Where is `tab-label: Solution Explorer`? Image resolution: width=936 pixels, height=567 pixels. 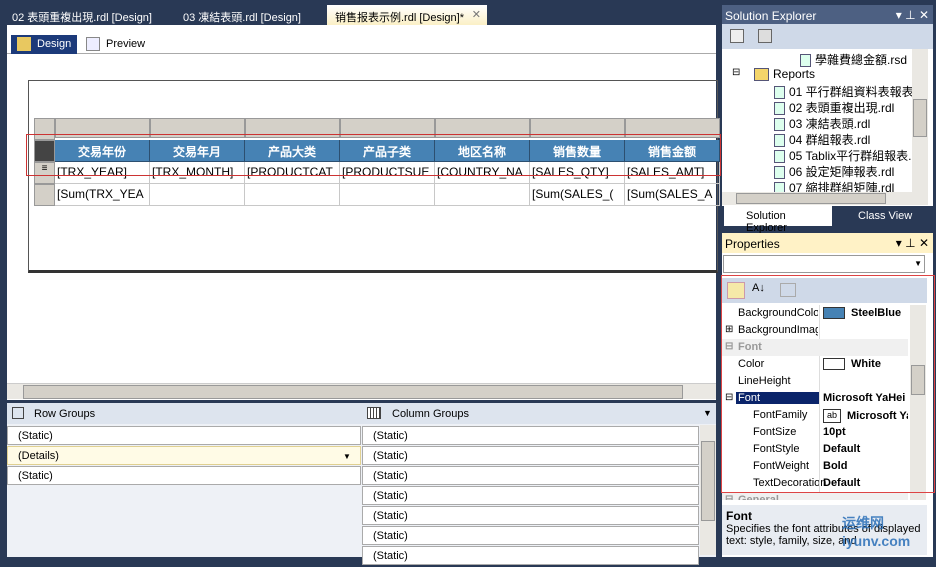 tab-label: Solution Explorer is located at coordinates (766, 222).